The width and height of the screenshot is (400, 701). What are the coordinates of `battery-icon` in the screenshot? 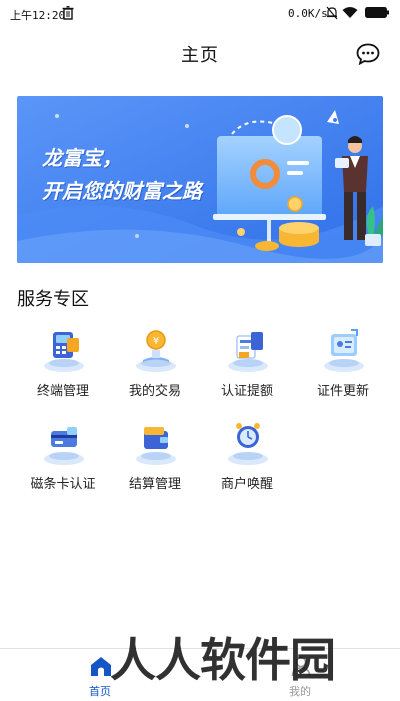 It's located at (377, 12).